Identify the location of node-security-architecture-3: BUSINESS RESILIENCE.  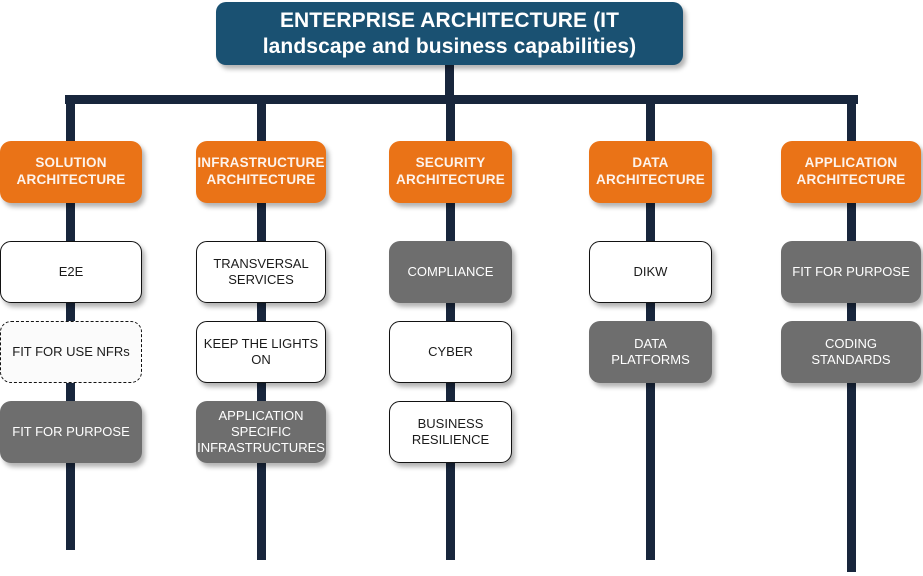
(450, 432).